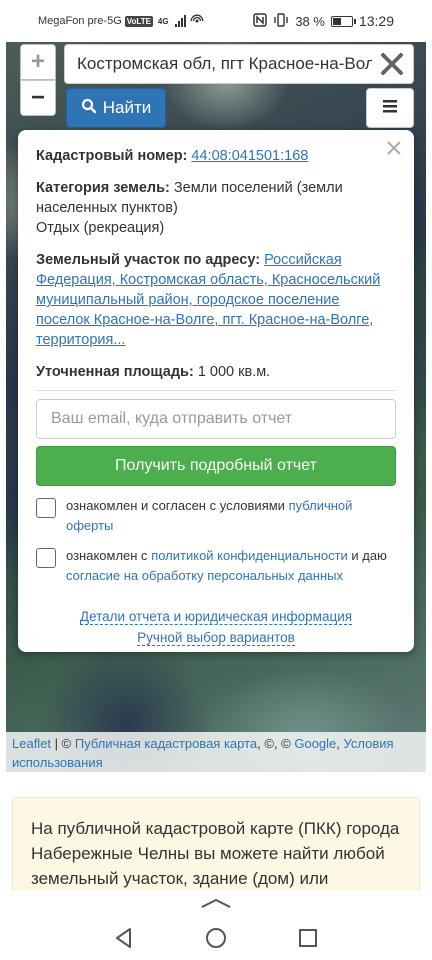 The height and width of the screenshot is (960, 432). I want to click on close-icon, so click(394, 148).